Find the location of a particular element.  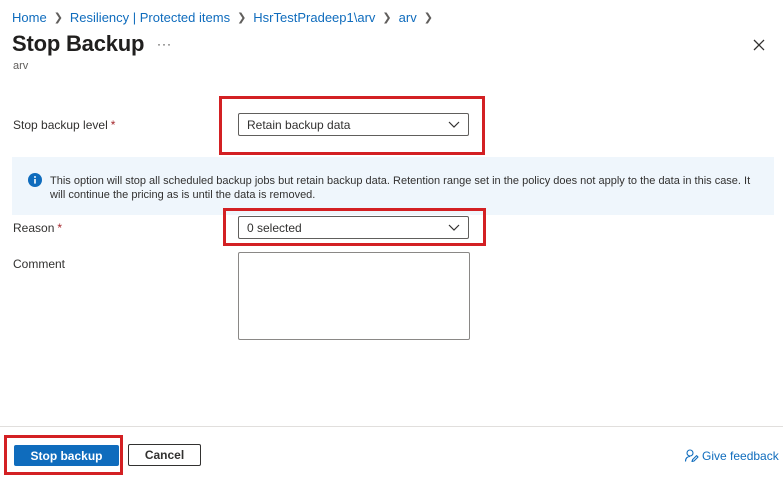

stop-backup-level-value: Retain backup data is located at coordinates (299, 124).